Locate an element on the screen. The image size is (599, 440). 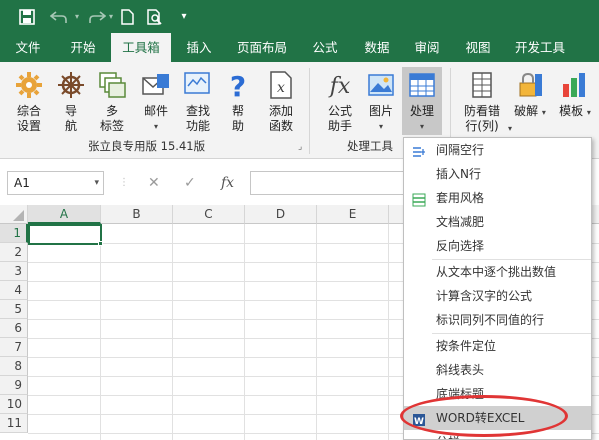
column-header: B is located at coordinates (137, 214).